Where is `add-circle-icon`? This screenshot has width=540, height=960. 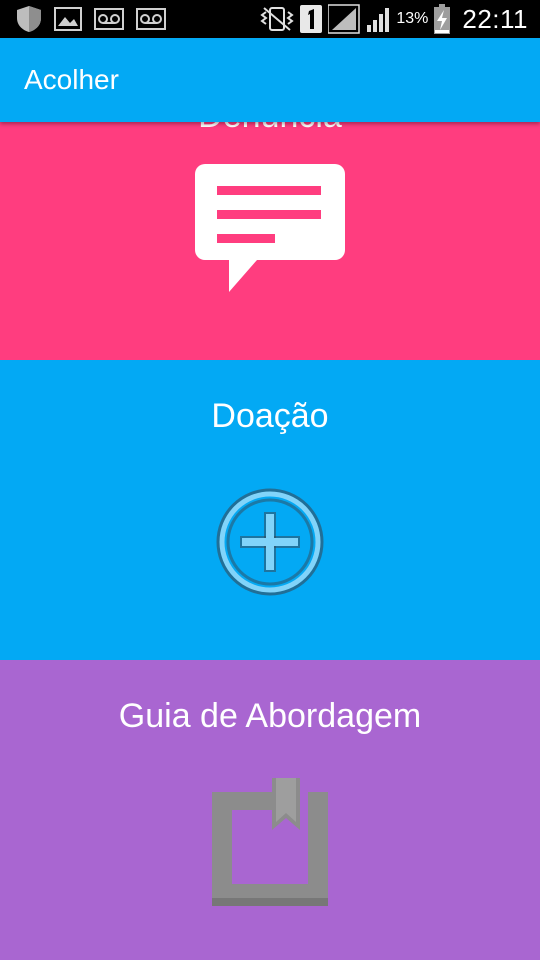
add-circle-icon is located at coordinates (270, 542).